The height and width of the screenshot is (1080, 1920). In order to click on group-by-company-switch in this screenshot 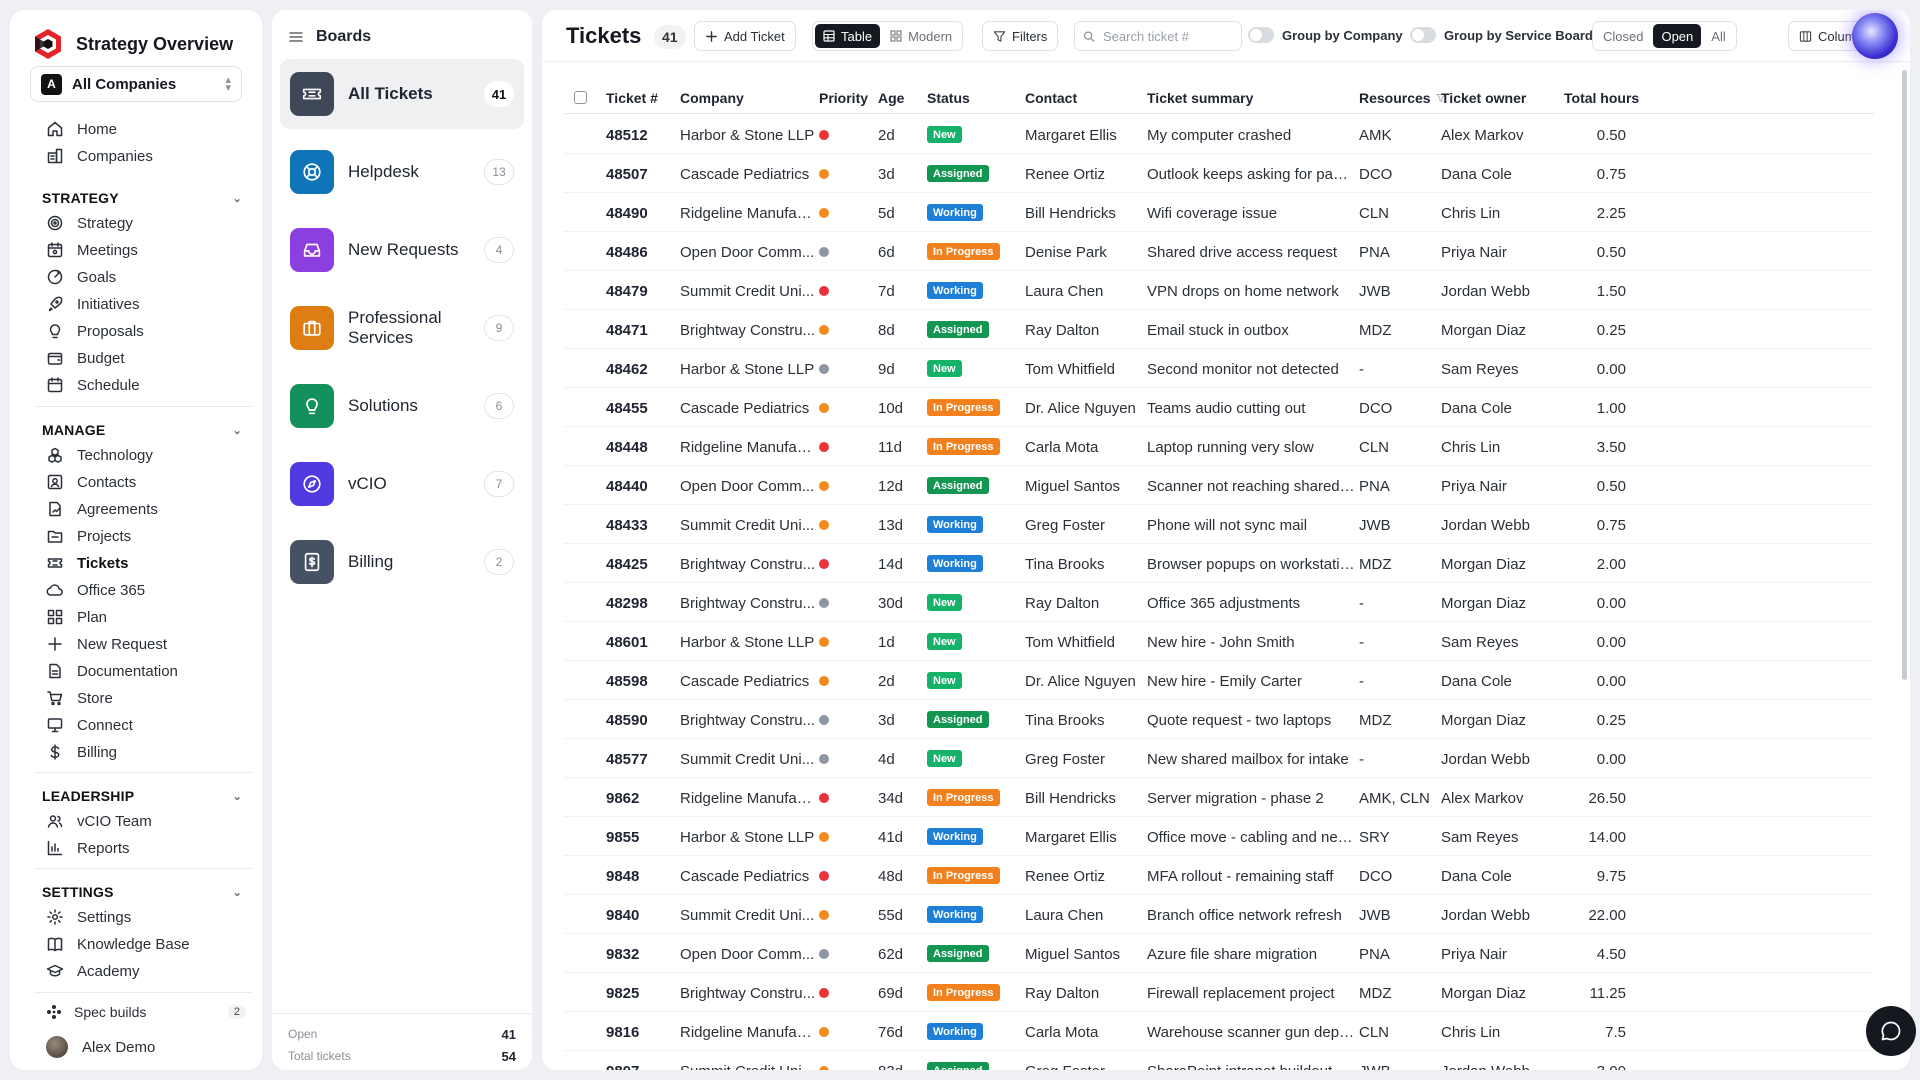, I will do `click(1261, 35)`.